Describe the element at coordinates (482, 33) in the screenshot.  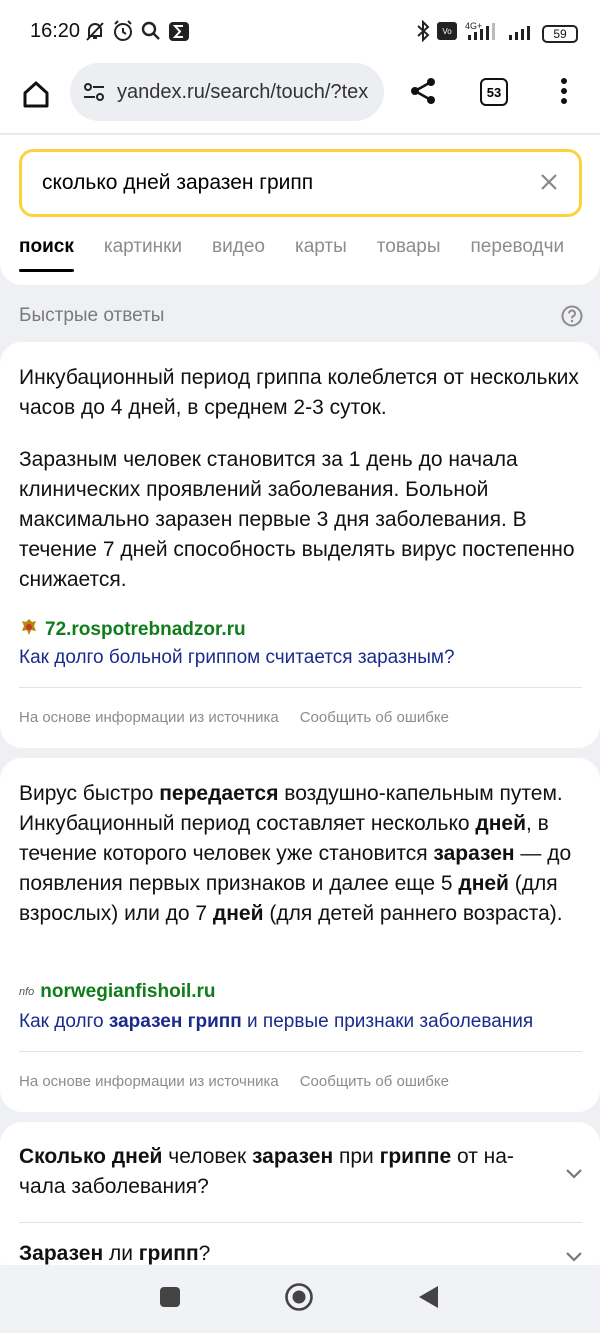
I see `signal-4g-icon: 4G+` at that location.